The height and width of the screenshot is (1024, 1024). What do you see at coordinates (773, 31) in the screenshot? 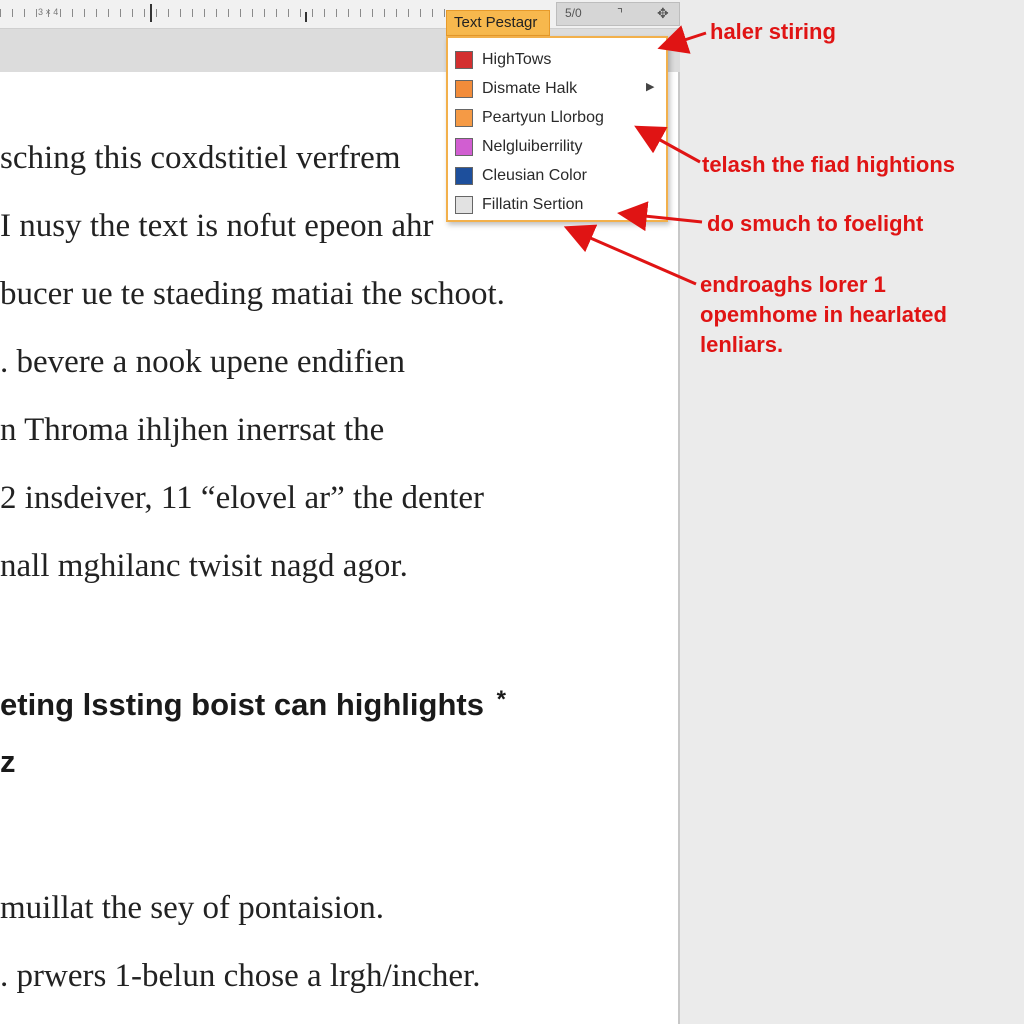
I see `annotation-label: haler stiring` at bounding box center [773, 31].